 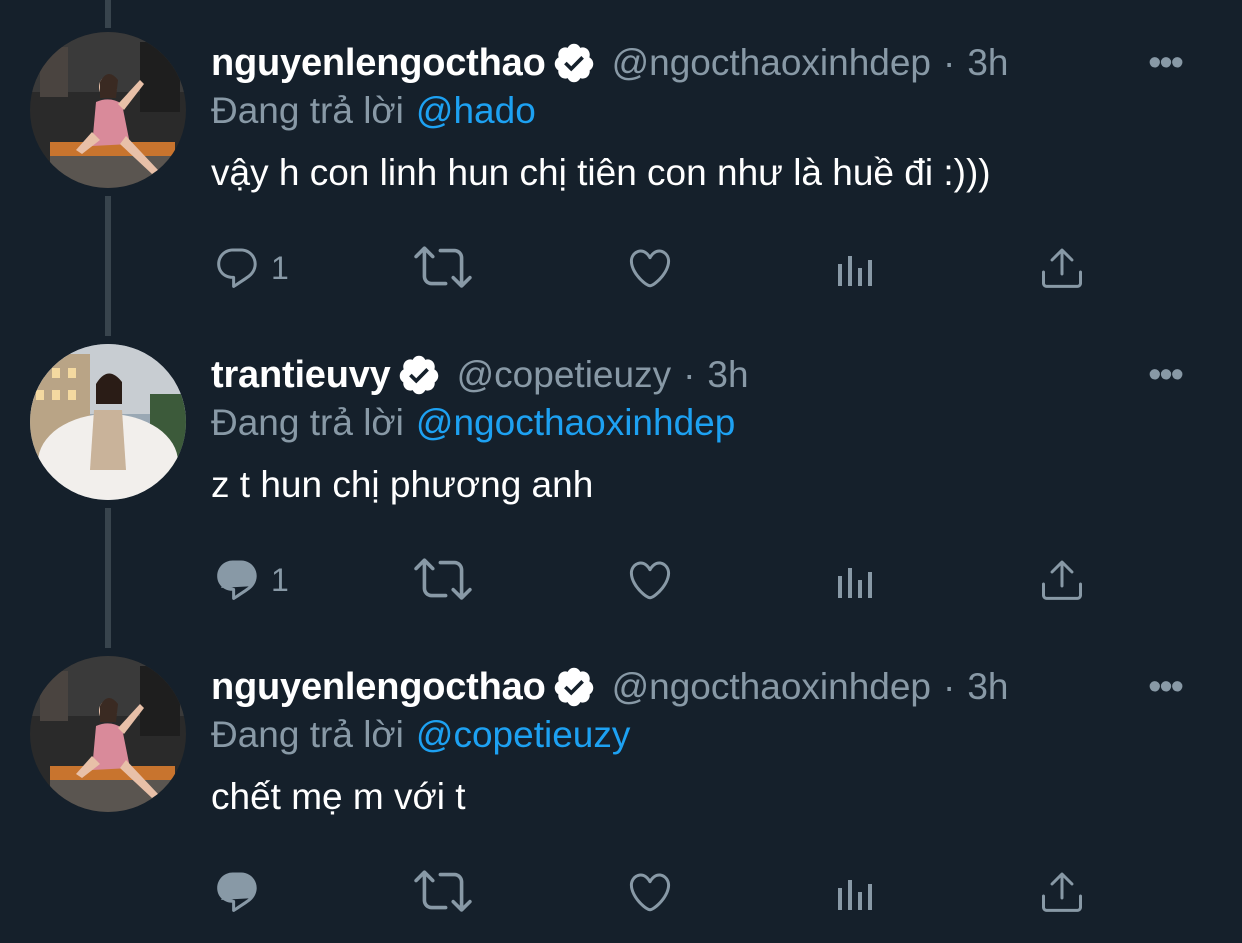 I want to click on replying-to: Đang trả lời @copetieuzy, so click(x=420, y=735).